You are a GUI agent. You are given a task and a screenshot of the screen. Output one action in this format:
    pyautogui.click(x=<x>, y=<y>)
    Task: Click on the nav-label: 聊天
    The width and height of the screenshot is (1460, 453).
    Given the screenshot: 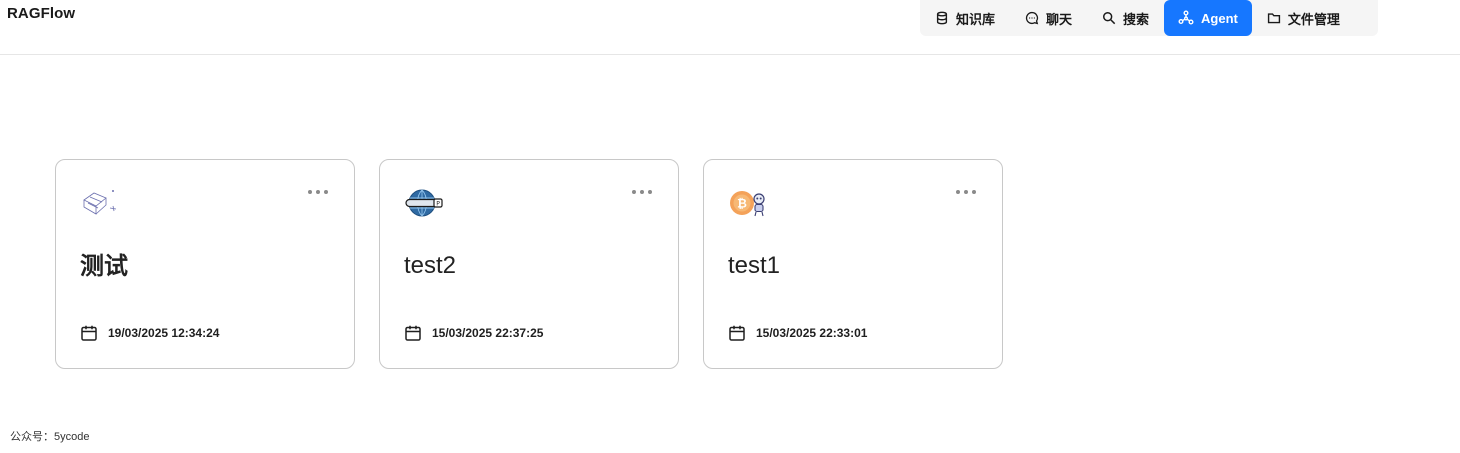 What is the action you would take?
    pyautogui.click(x=1059, y=19)
    